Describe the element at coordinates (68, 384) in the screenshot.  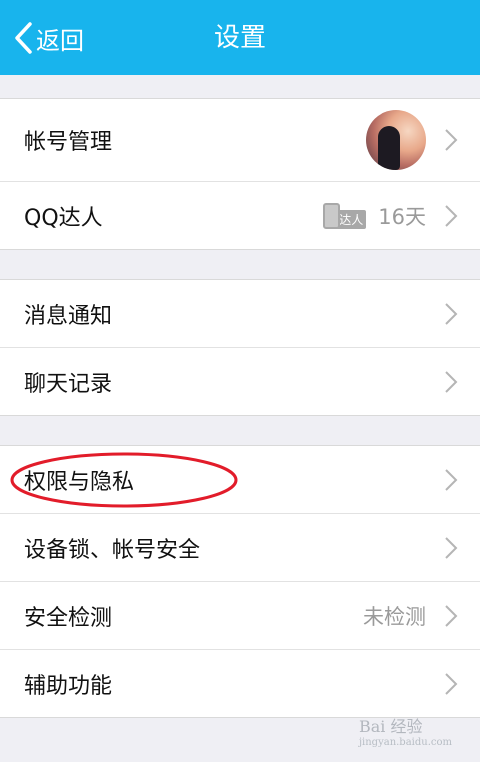
I see `row-label: 聊天记录` at that location.